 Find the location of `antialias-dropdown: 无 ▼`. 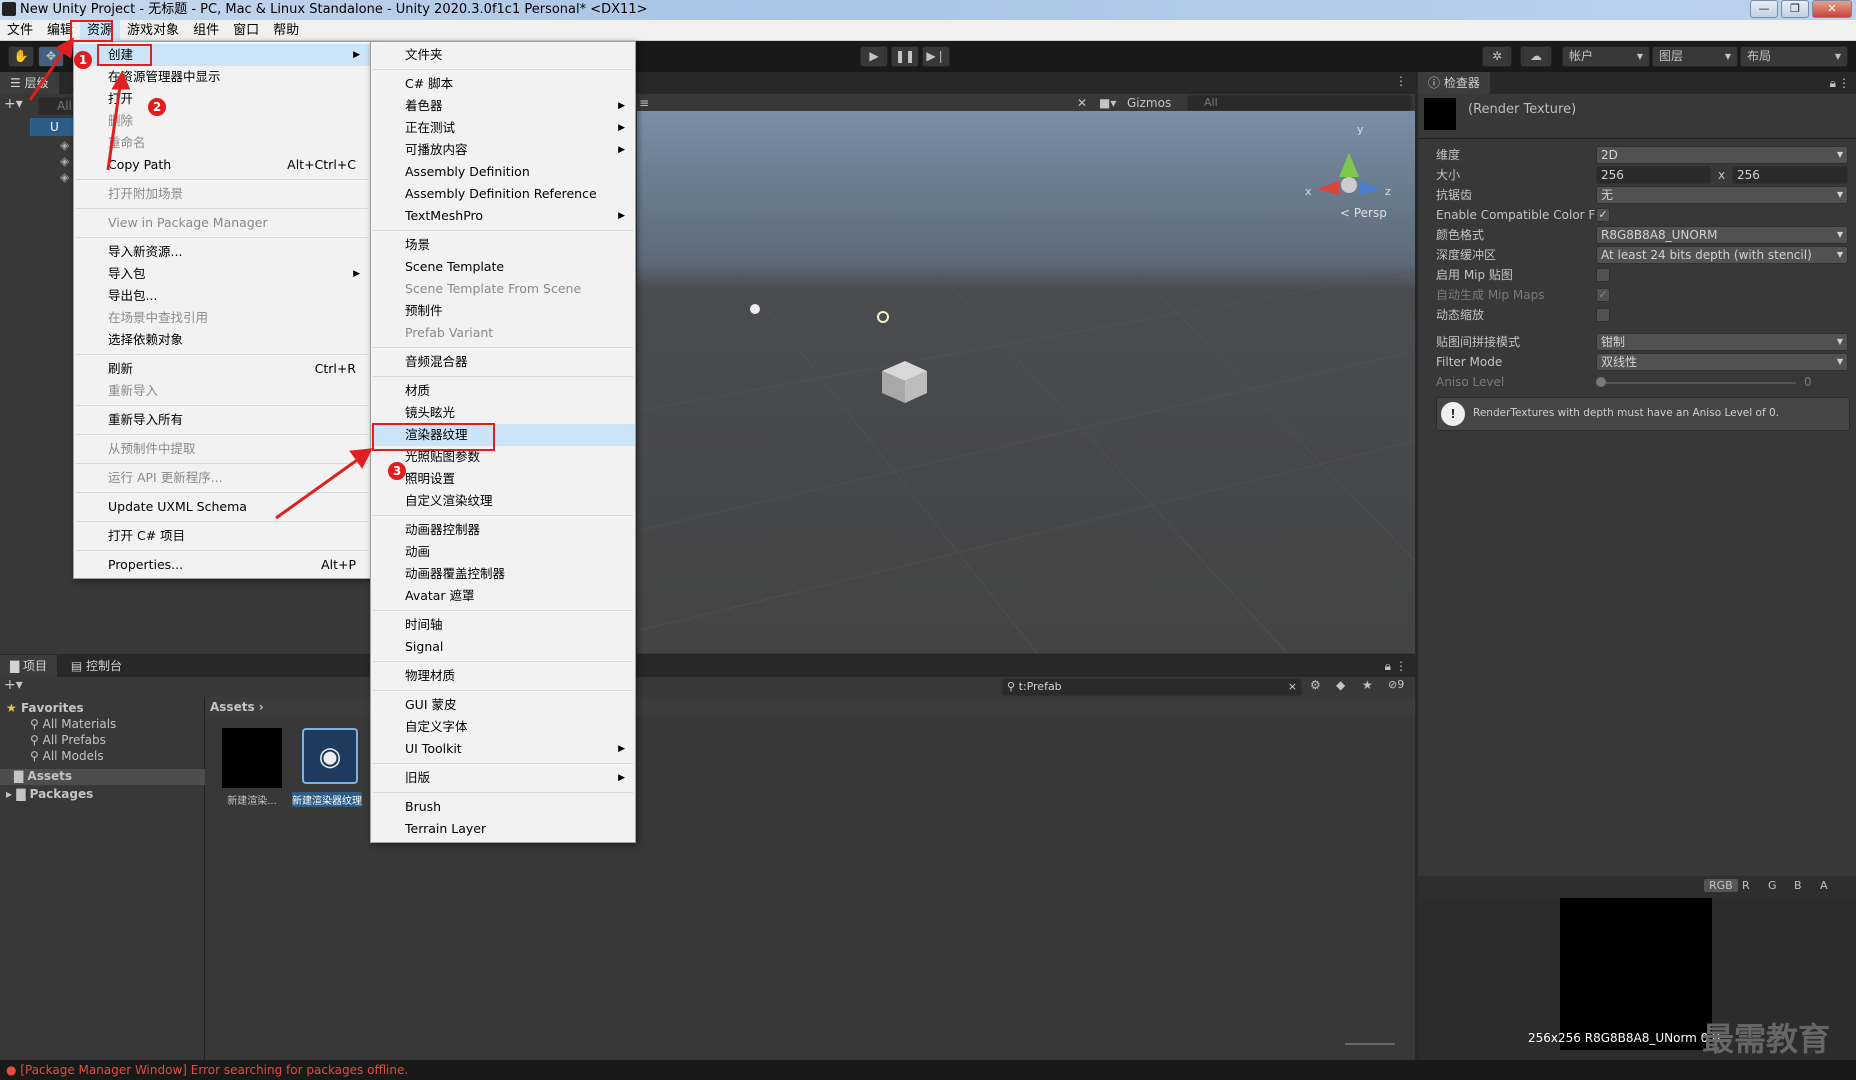

antialias-dropdown: 无 ▼ is located at coordinates (1722, 195).